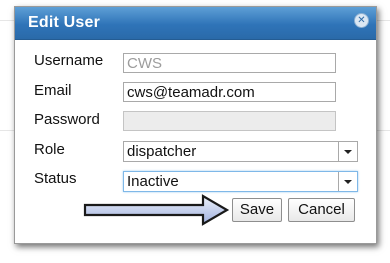 This screenshot has height=263, width=390. I want to click on dialog-titlebar: Edit User ✕, so click(195, 23).